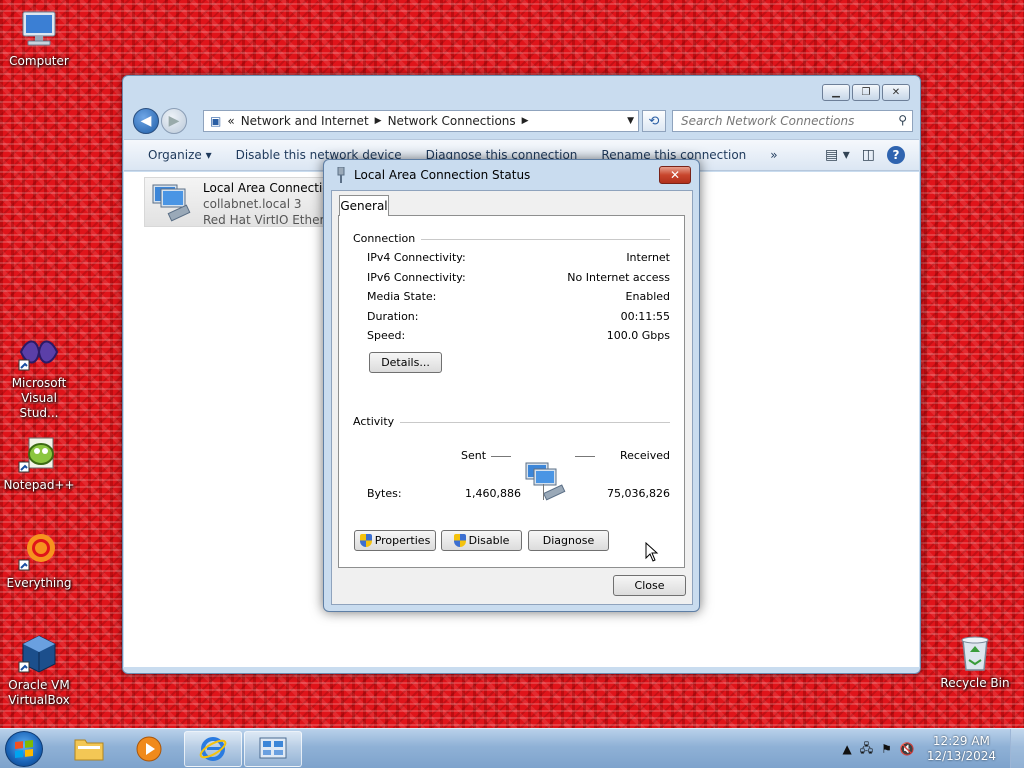 The image size is (1024, 768). What do you see at coordinates (866, 749) in the screenshot?
I see `network-tray-icon: 🖧` at bounding box center [866, 749].